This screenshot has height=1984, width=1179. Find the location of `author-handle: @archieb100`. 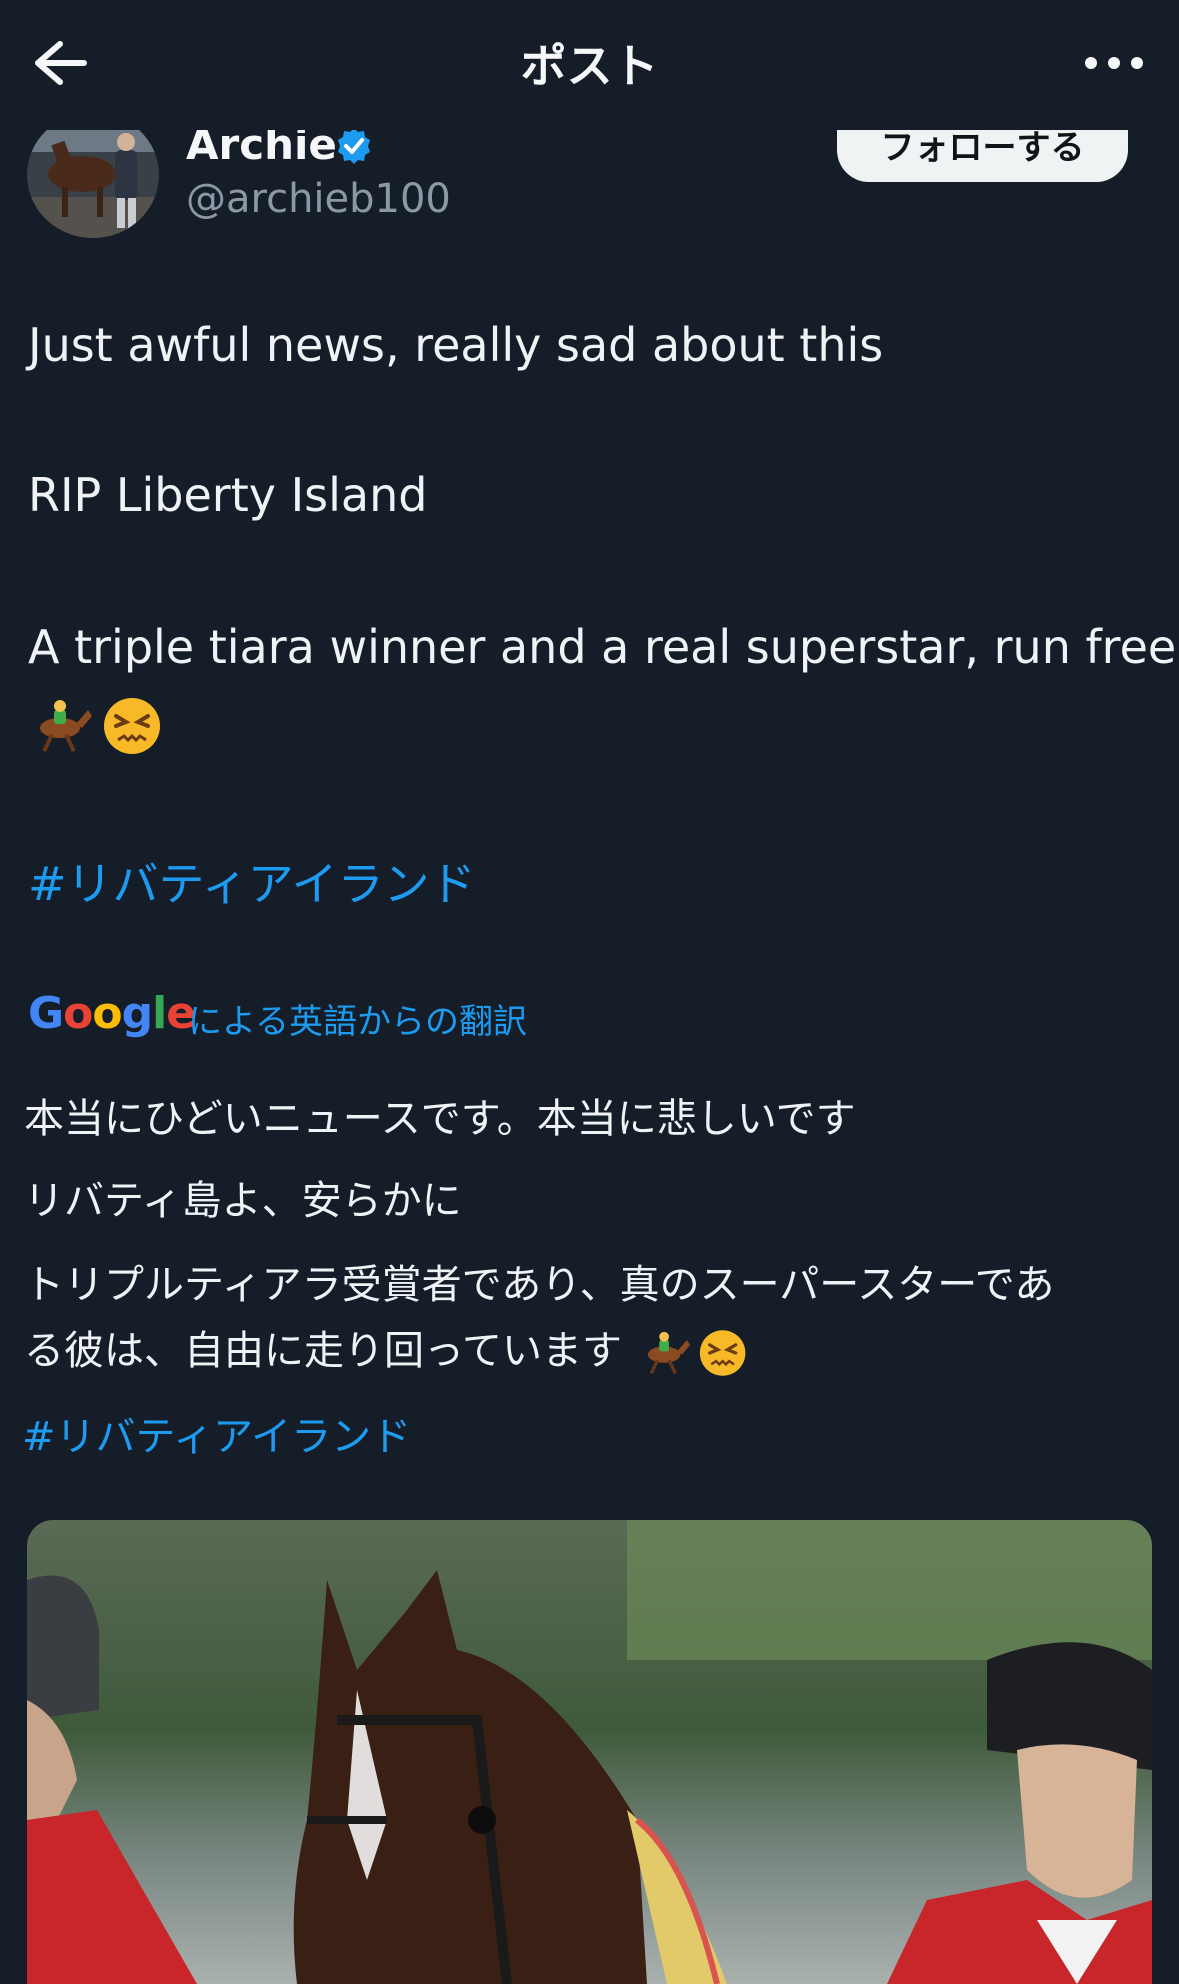

author-handle: @archieb100 is located at coordinates (318, 199).